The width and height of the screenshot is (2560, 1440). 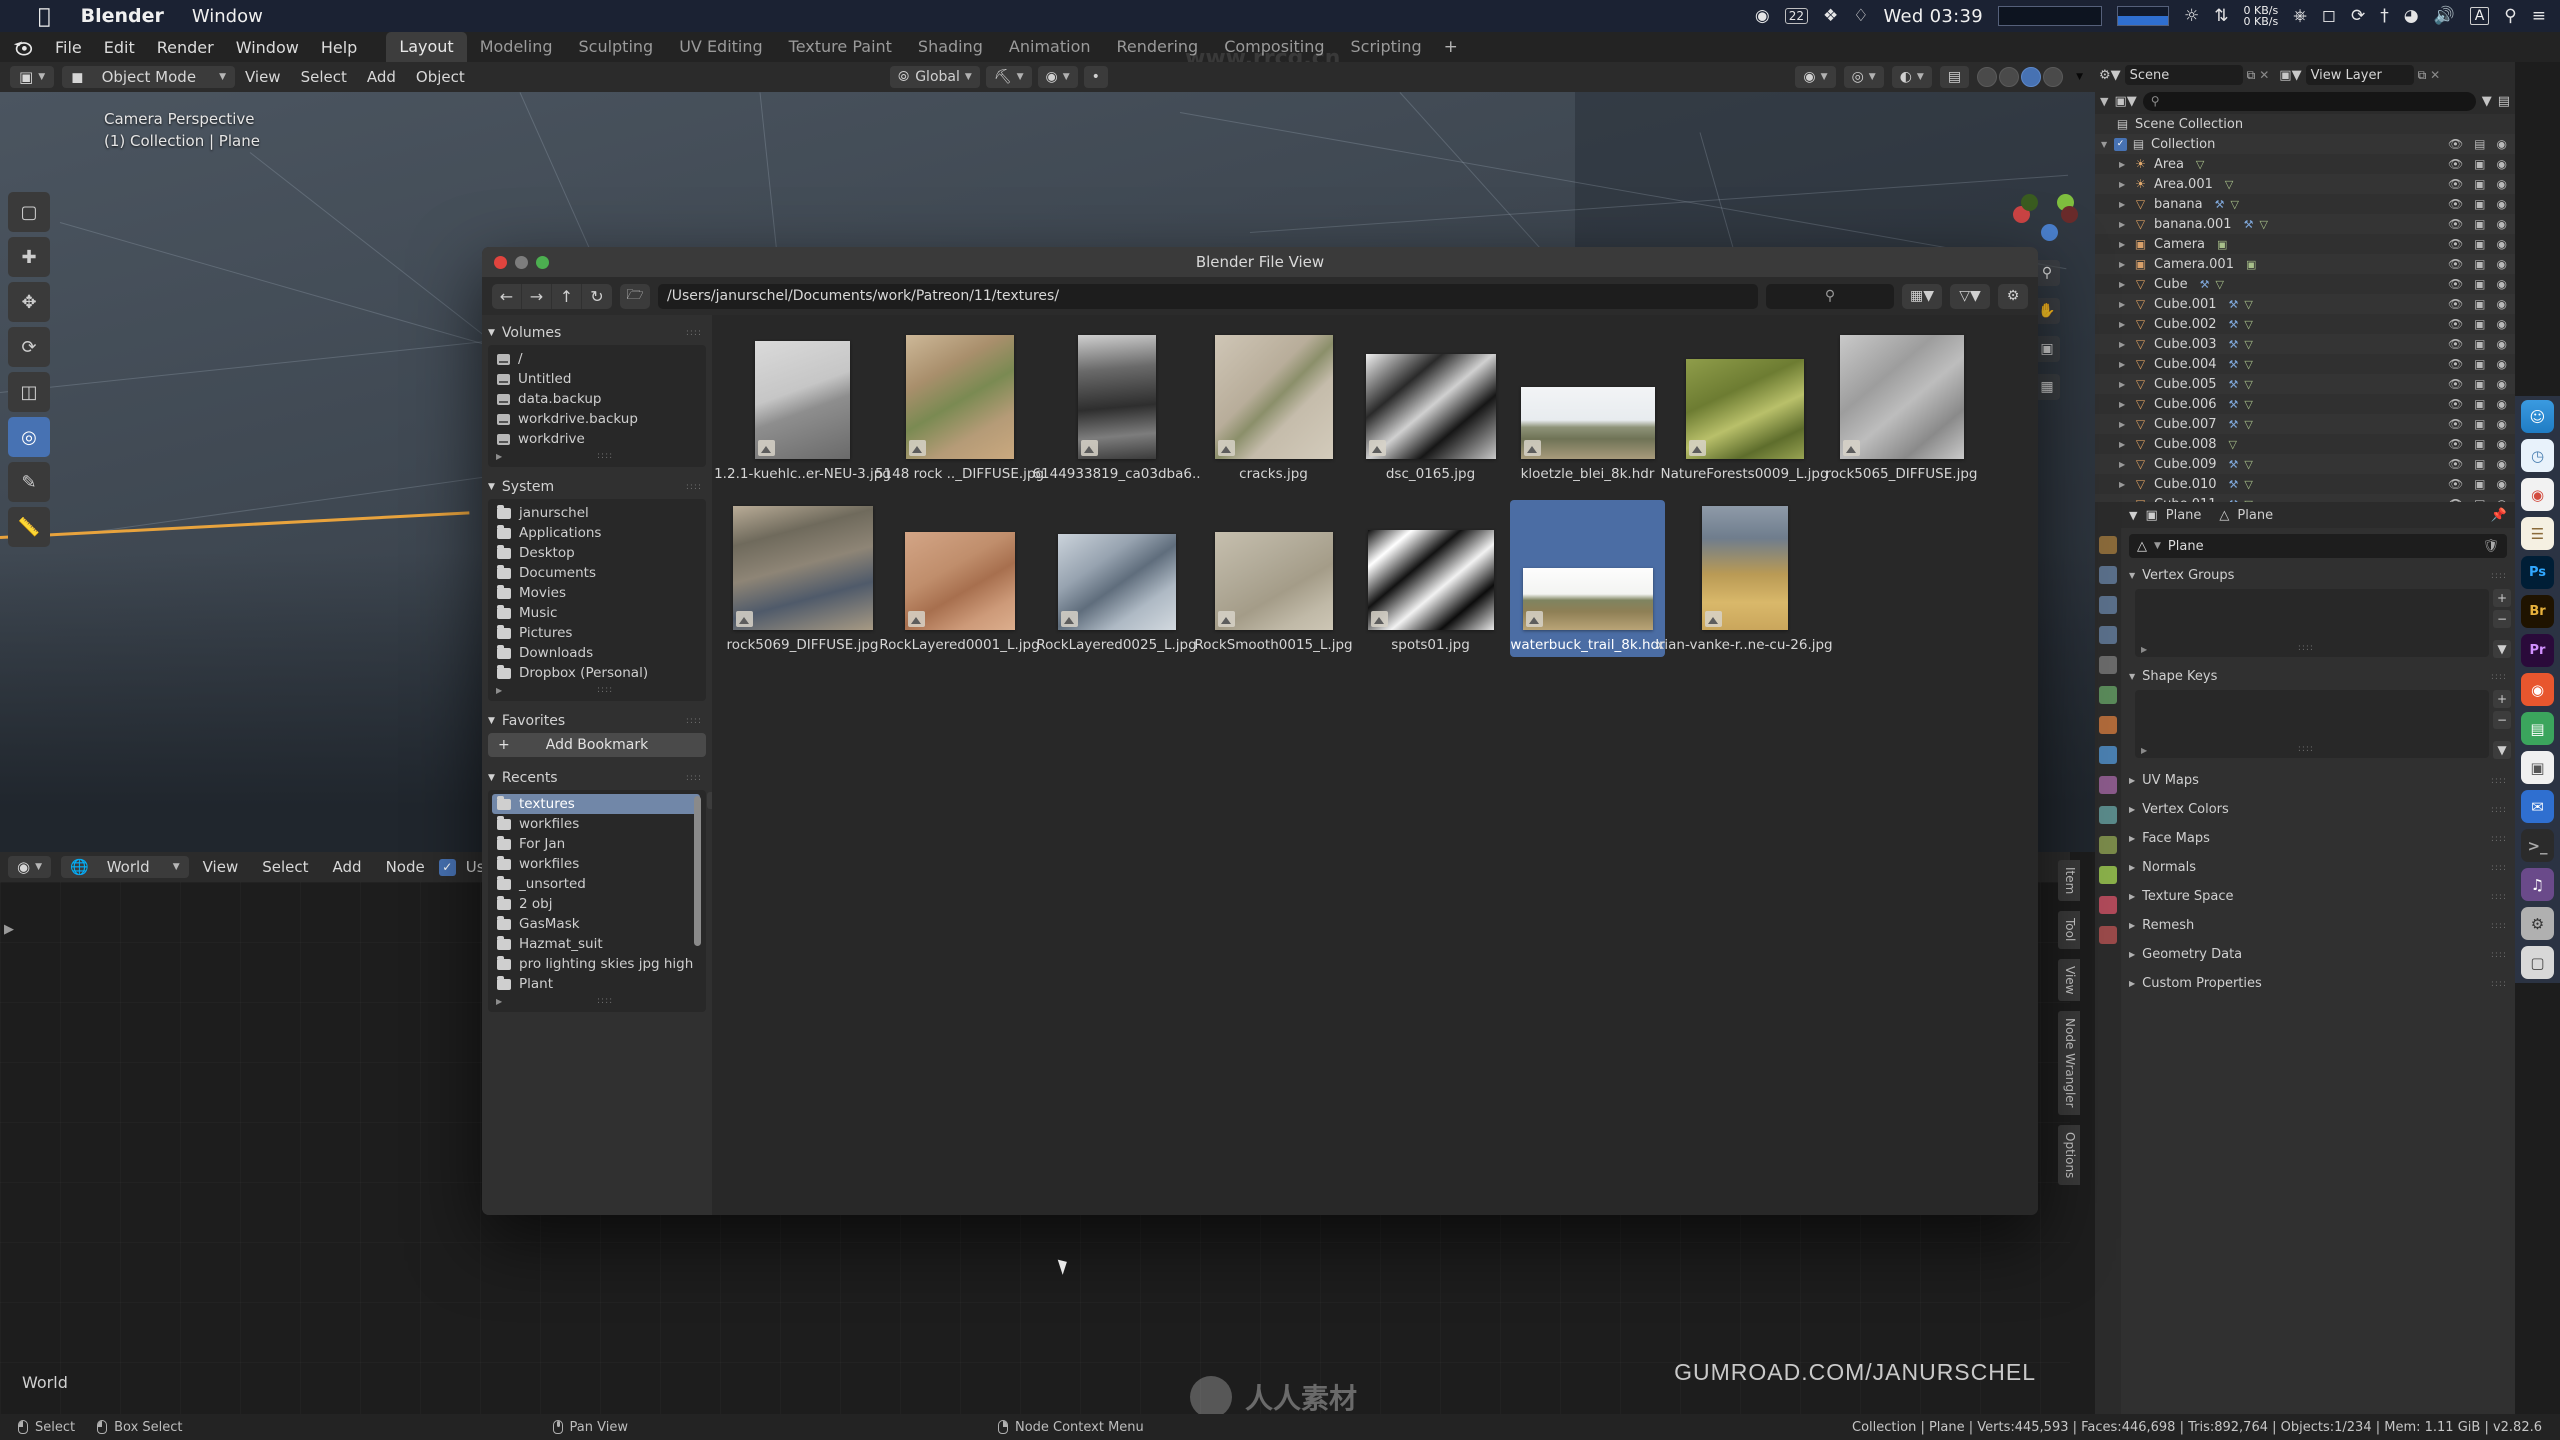 What do you see at coordinates (2329, 16) in the screenshot?
I see `airplay-icon: ◻` at bounding box center [2329, 16].